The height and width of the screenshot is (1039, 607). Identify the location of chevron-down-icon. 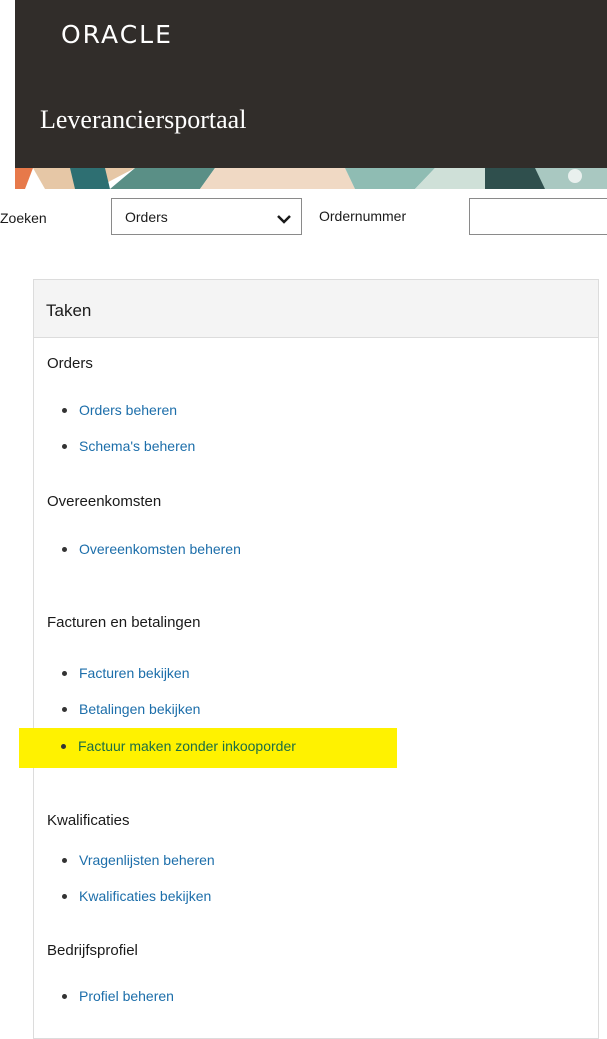
(284, 220).